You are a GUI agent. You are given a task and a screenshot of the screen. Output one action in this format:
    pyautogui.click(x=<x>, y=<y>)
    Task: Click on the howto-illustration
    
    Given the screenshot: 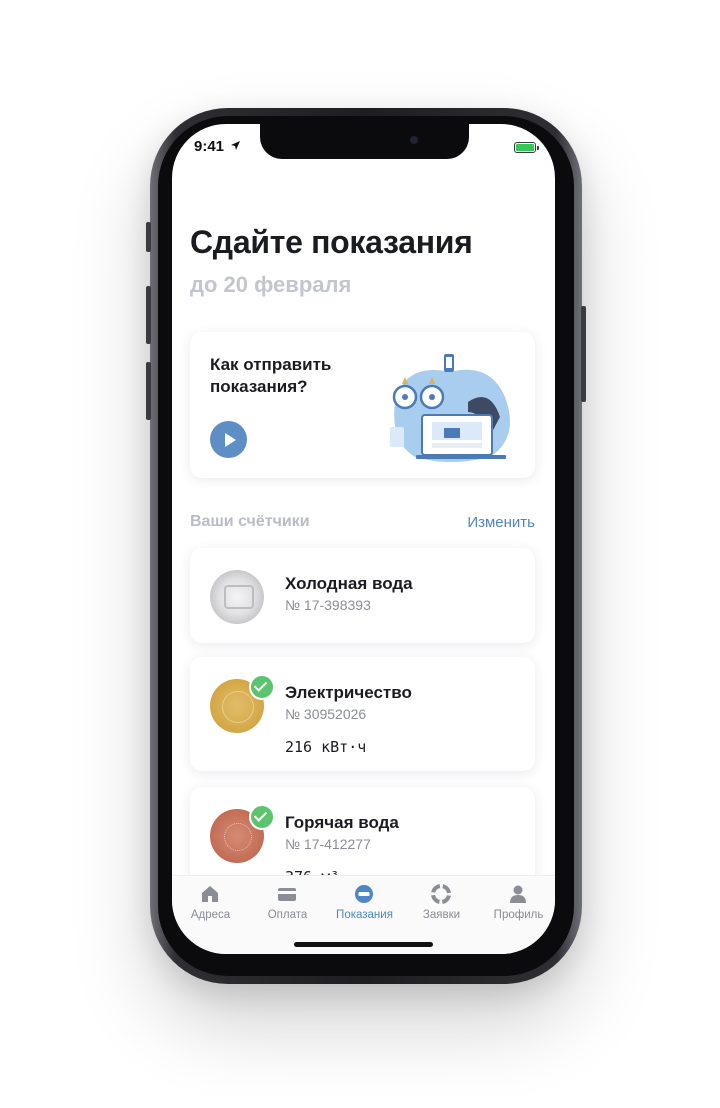 What is the action you would take?
    pyautogui.click(x=450, y=408)
    